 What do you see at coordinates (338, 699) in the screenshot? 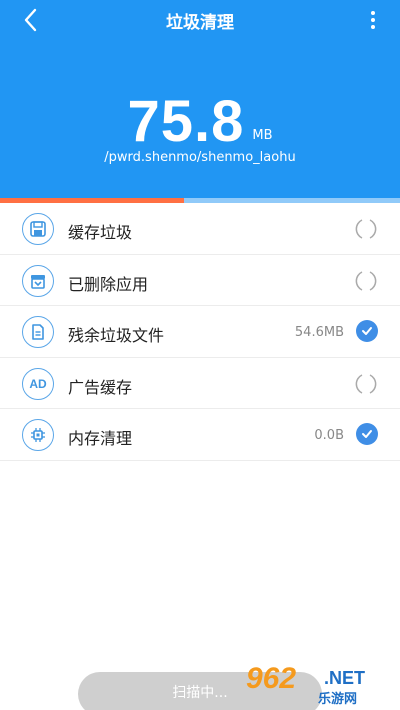
I see `watermark-site-name: 乐游网` at bounding box center [338, 699].